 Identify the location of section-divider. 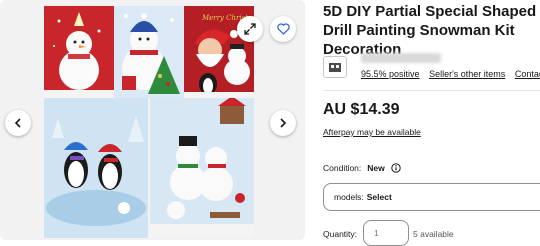
(431, 90).